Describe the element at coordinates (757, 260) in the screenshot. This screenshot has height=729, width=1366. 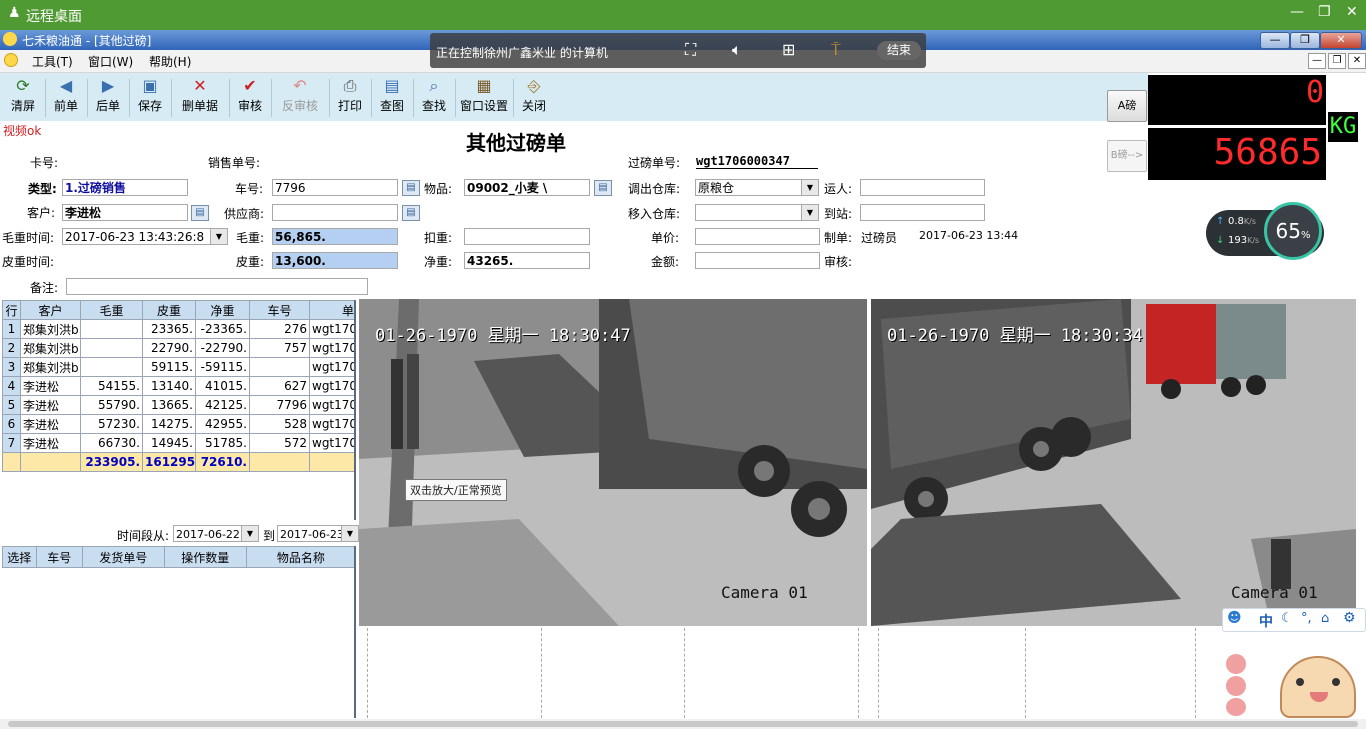
I see `amount-field` at that location.